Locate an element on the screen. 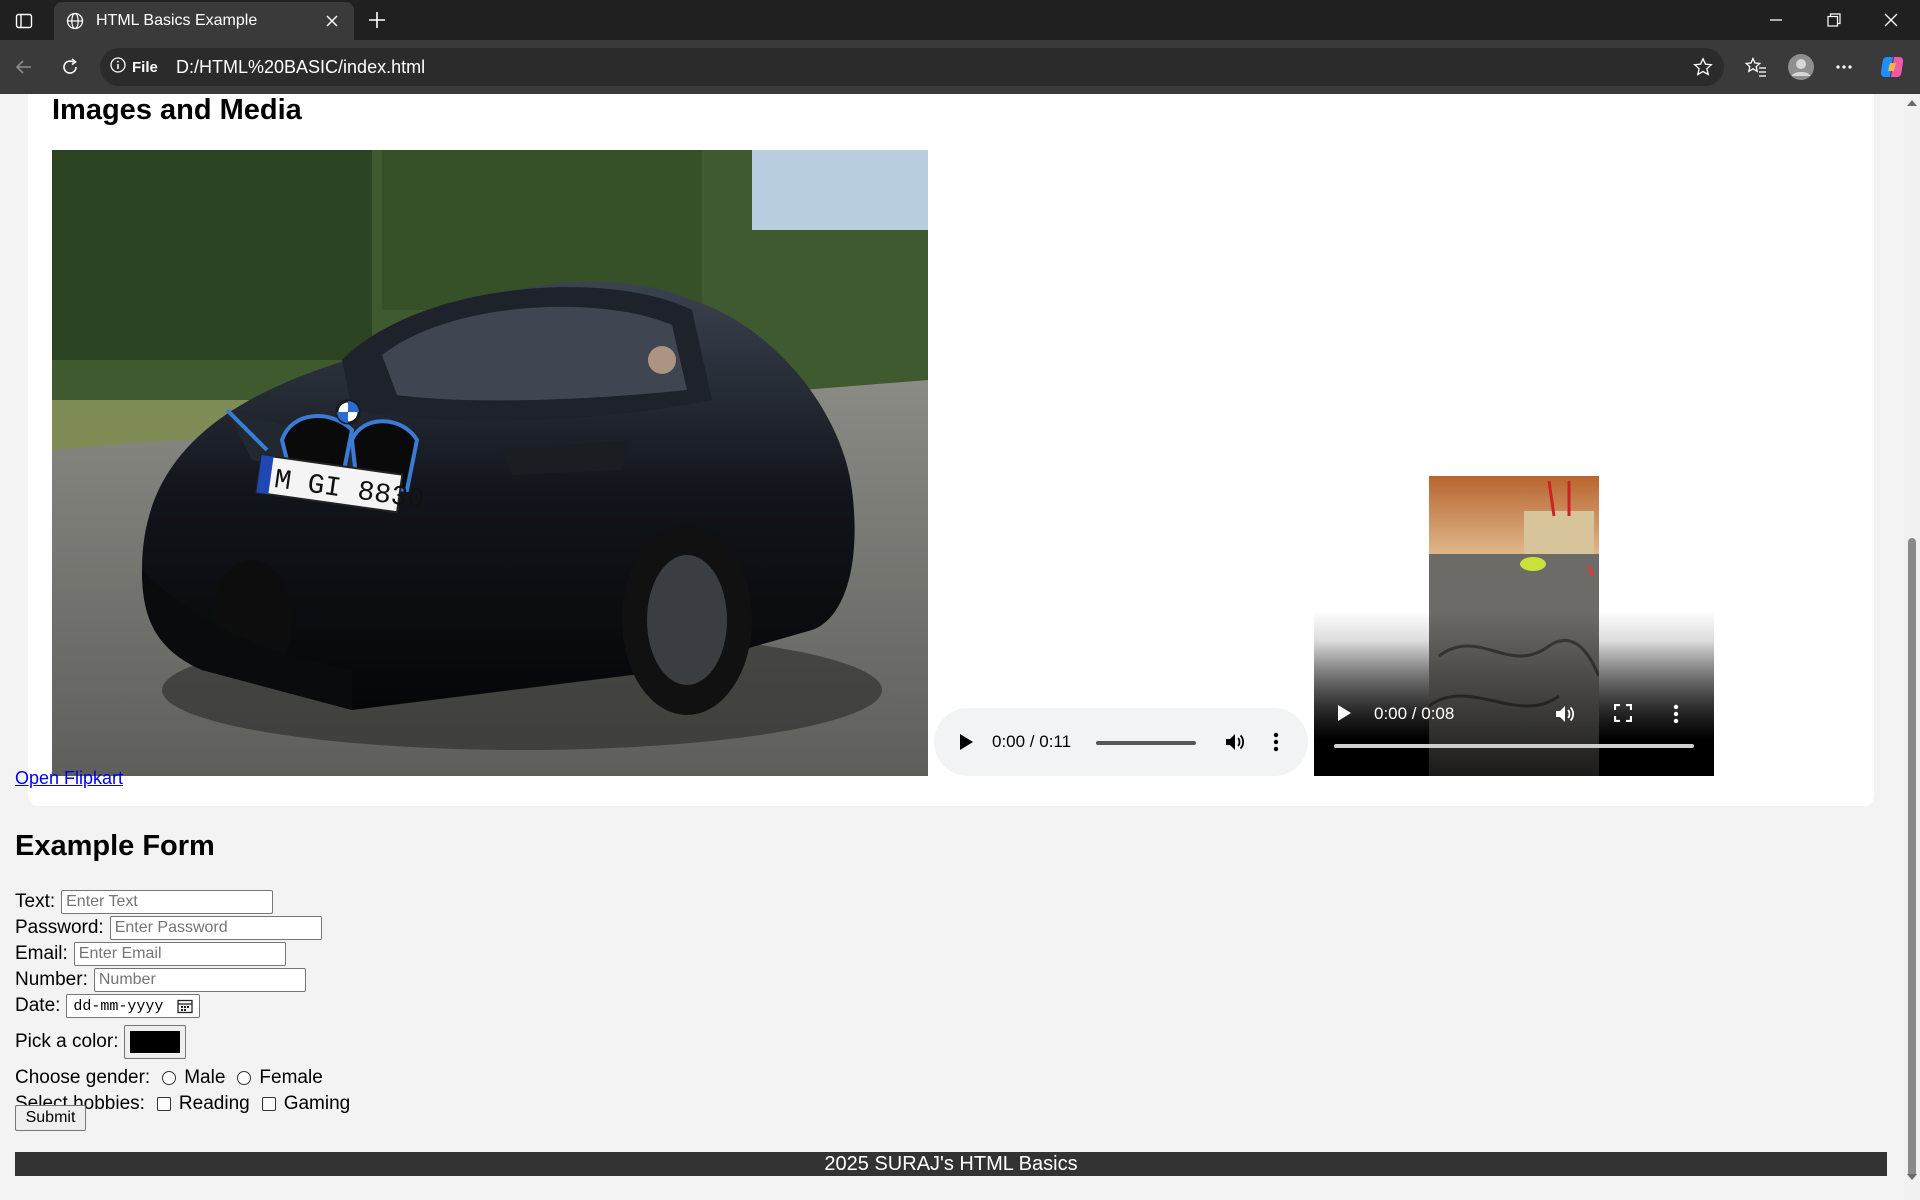  audio-player: 0:00 / 0:11 is located at coordinates (1121, 742).